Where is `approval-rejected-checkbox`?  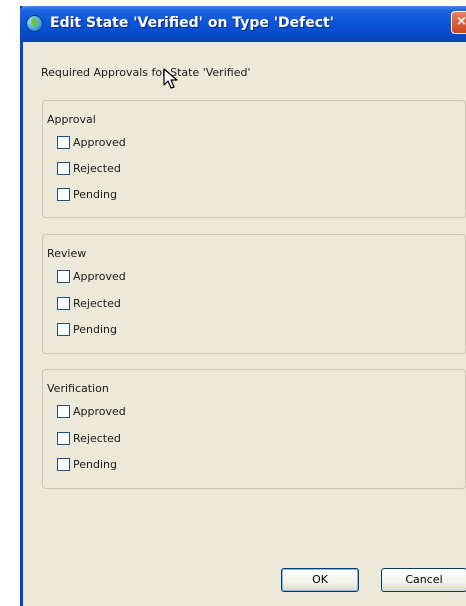 approval-rejected-checkbox is located at coordinates (63, 168).